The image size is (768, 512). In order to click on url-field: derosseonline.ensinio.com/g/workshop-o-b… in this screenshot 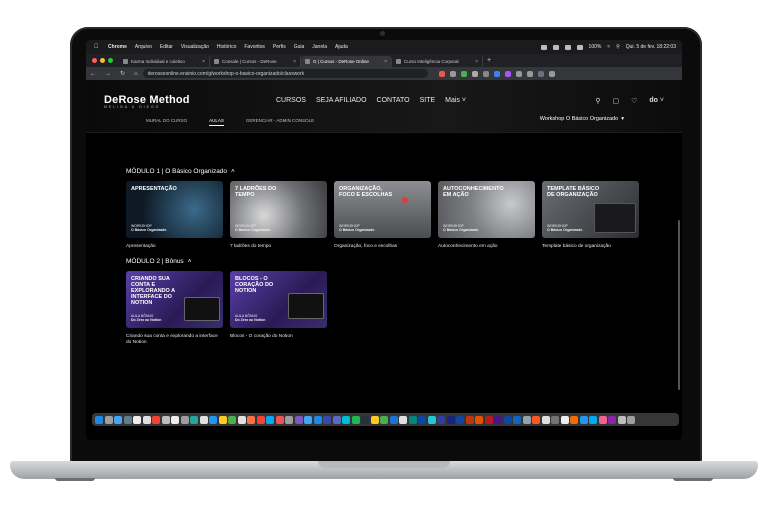, I will do `click(285, 73)`.